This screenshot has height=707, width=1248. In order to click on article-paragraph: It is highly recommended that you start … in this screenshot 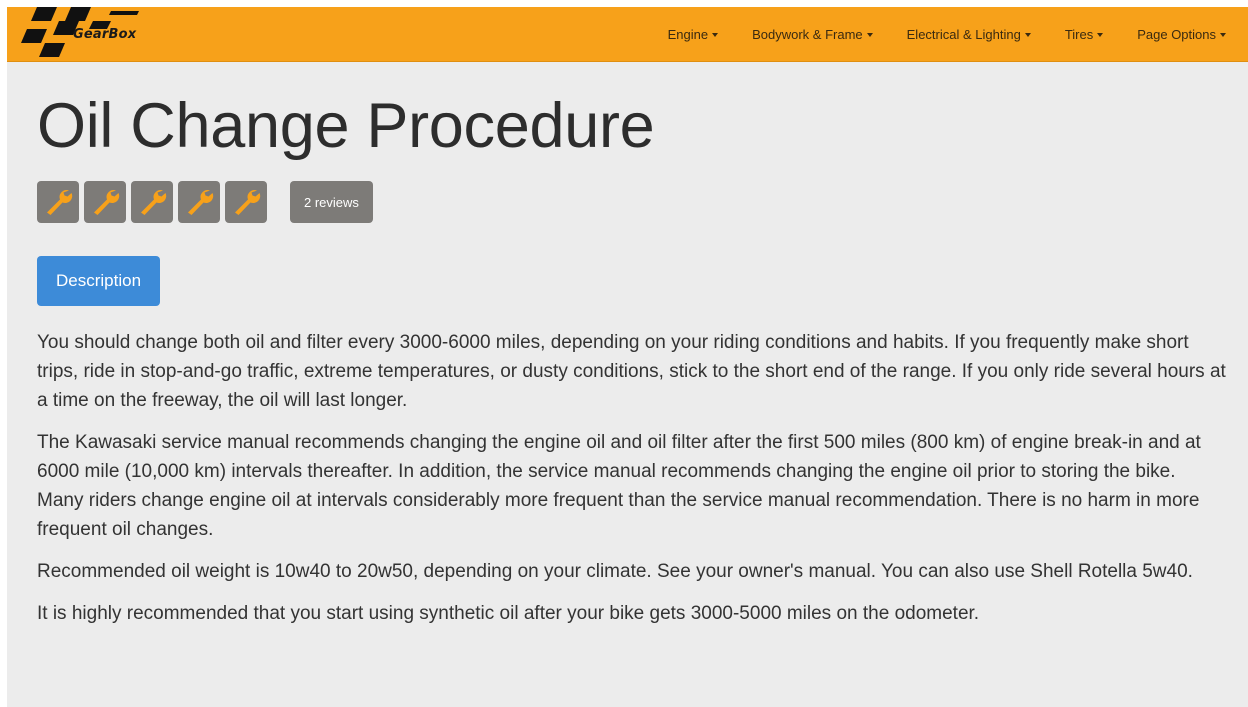, I will do `click(508, 613)`.